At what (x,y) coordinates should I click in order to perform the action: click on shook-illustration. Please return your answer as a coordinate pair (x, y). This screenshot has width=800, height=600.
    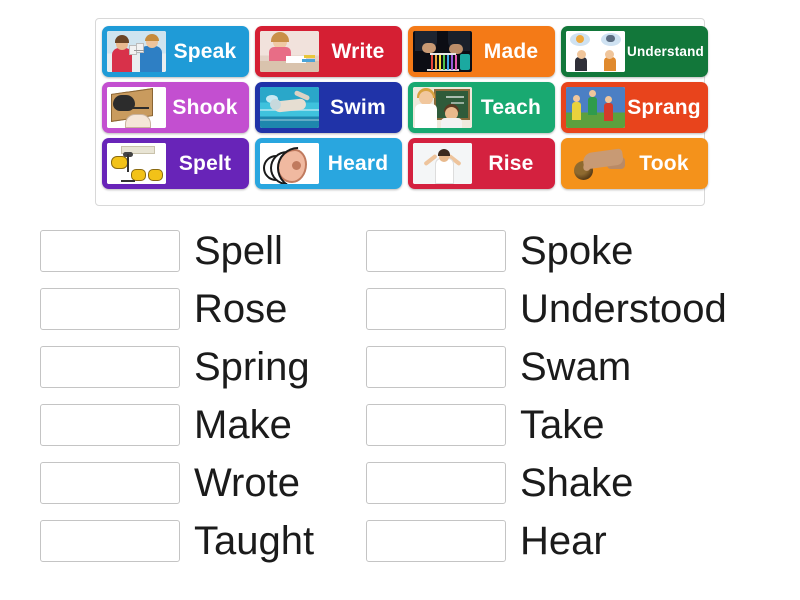
    Looking at the image, I should click on (136, 107).